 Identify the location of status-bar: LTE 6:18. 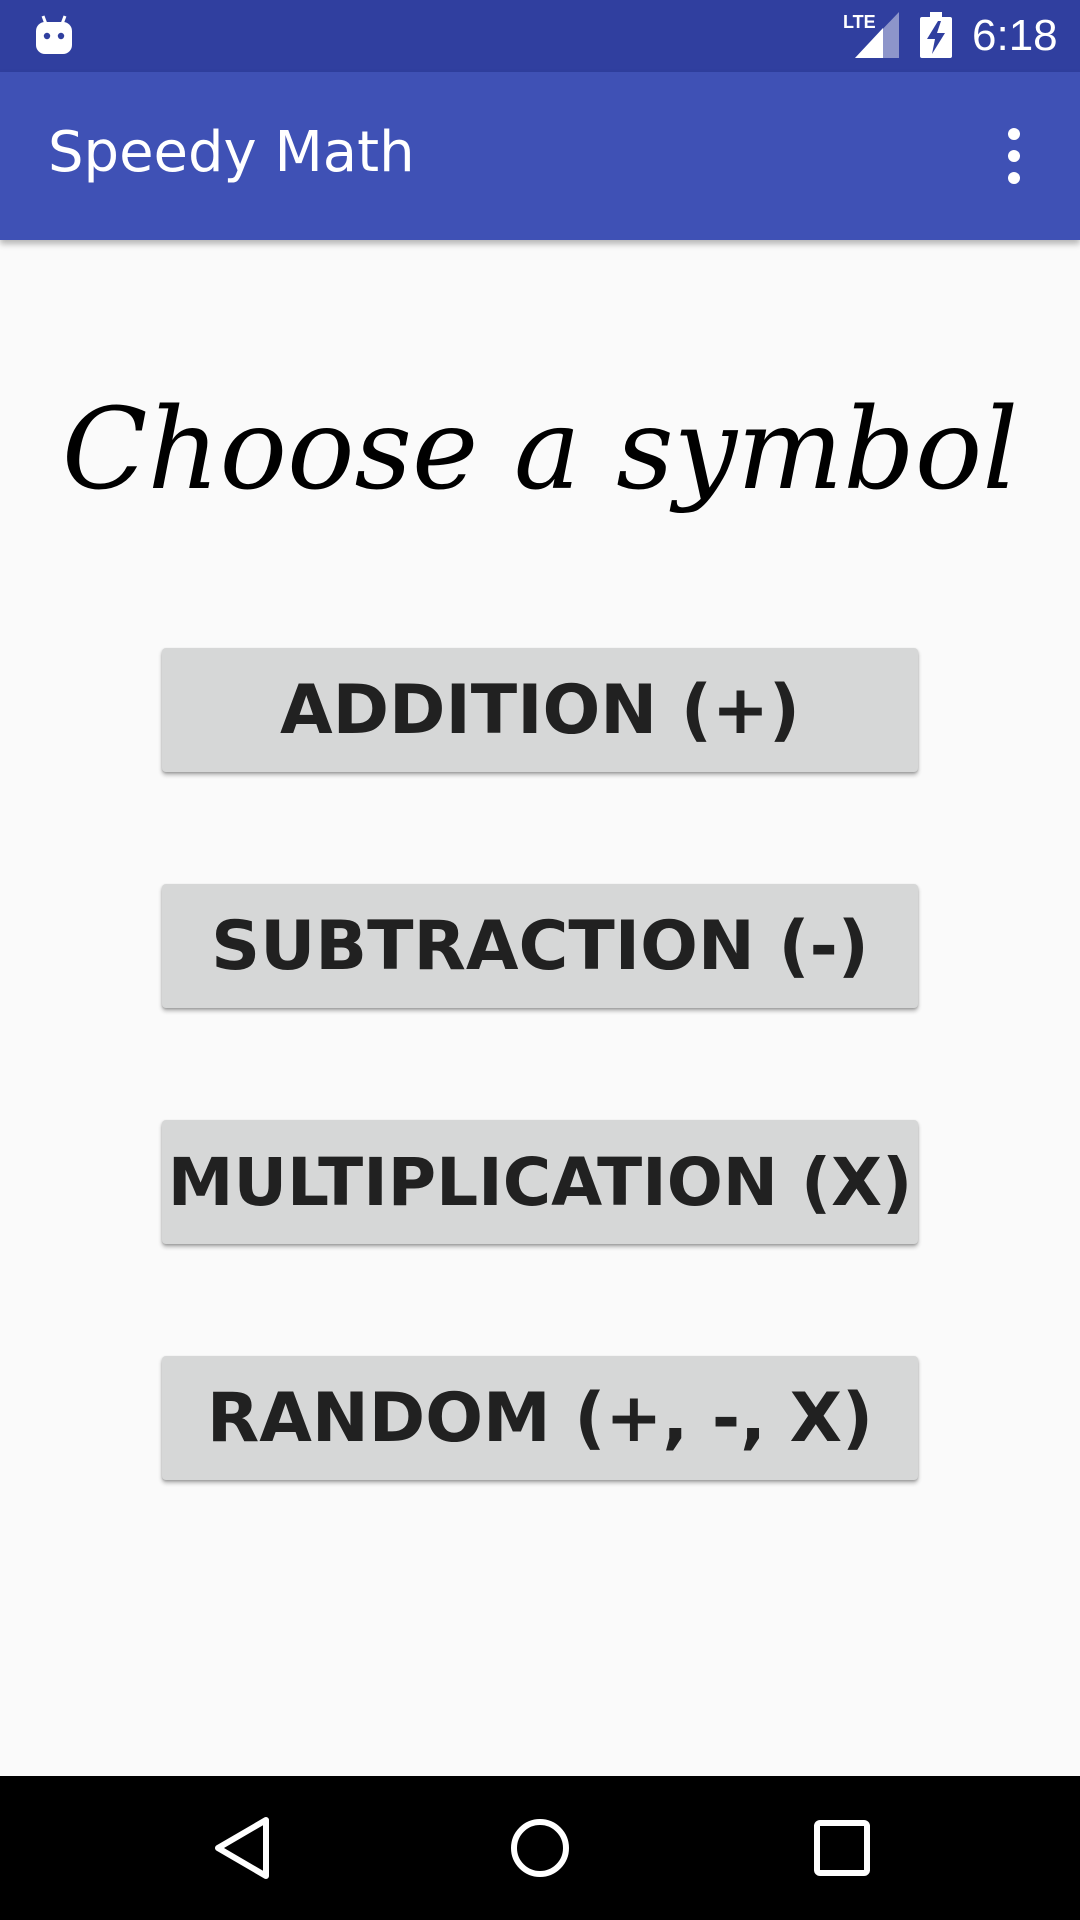
(540, 36).